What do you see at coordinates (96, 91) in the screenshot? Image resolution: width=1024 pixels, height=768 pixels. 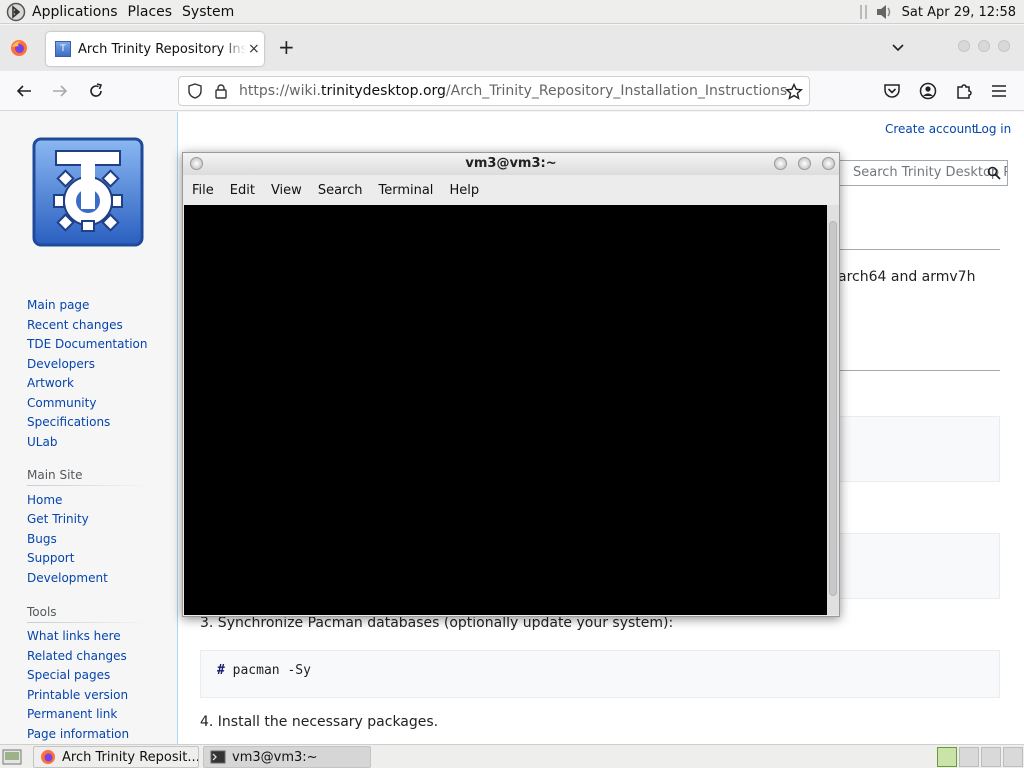 I see `reload-icon` at bounding box center [96, 91].